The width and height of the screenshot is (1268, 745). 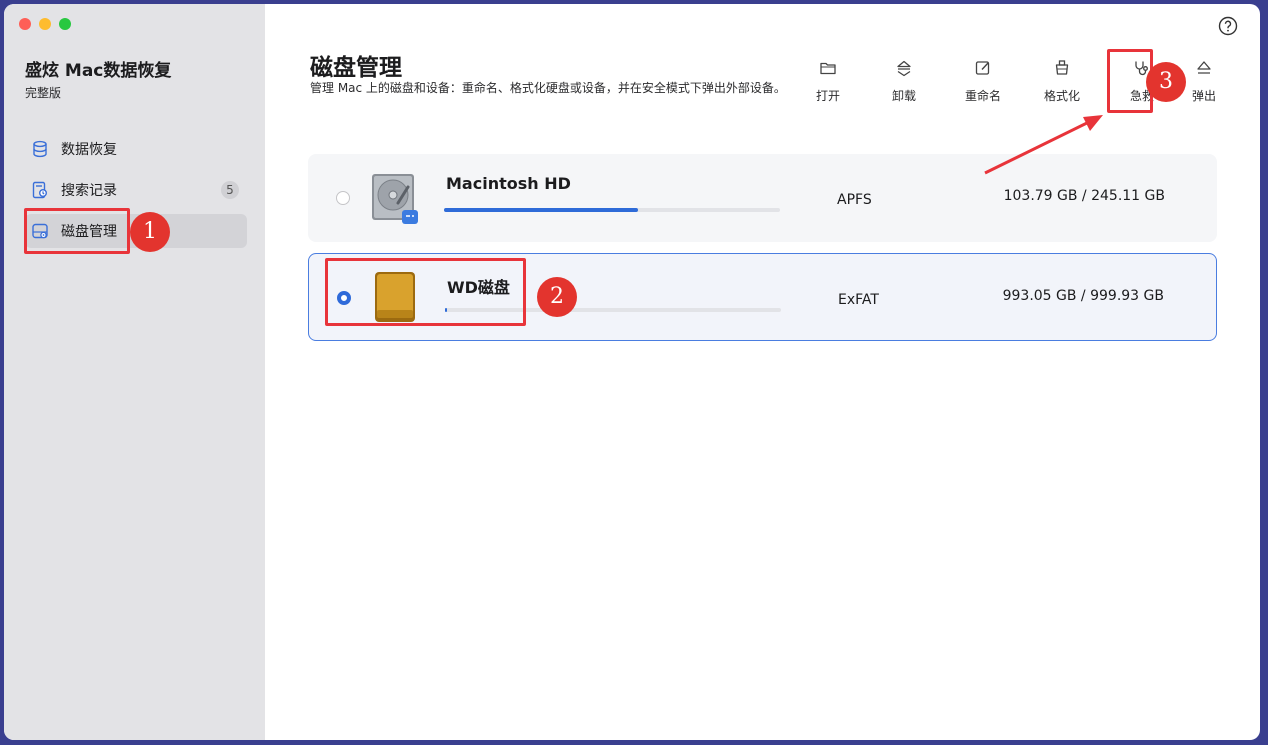 I want to click on internal-hard-drive-icon, so click(x=395, y=199).